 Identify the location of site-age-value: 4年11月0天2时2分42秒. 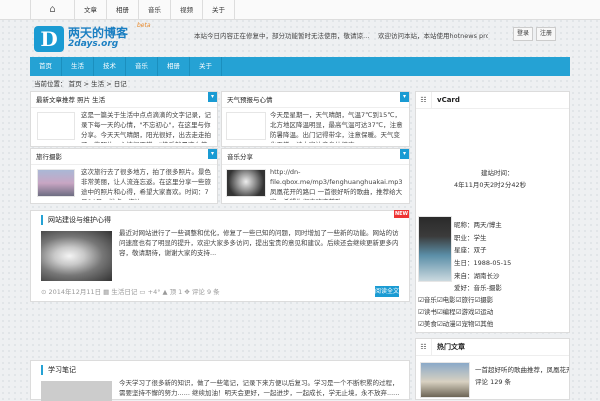
(490, 185).